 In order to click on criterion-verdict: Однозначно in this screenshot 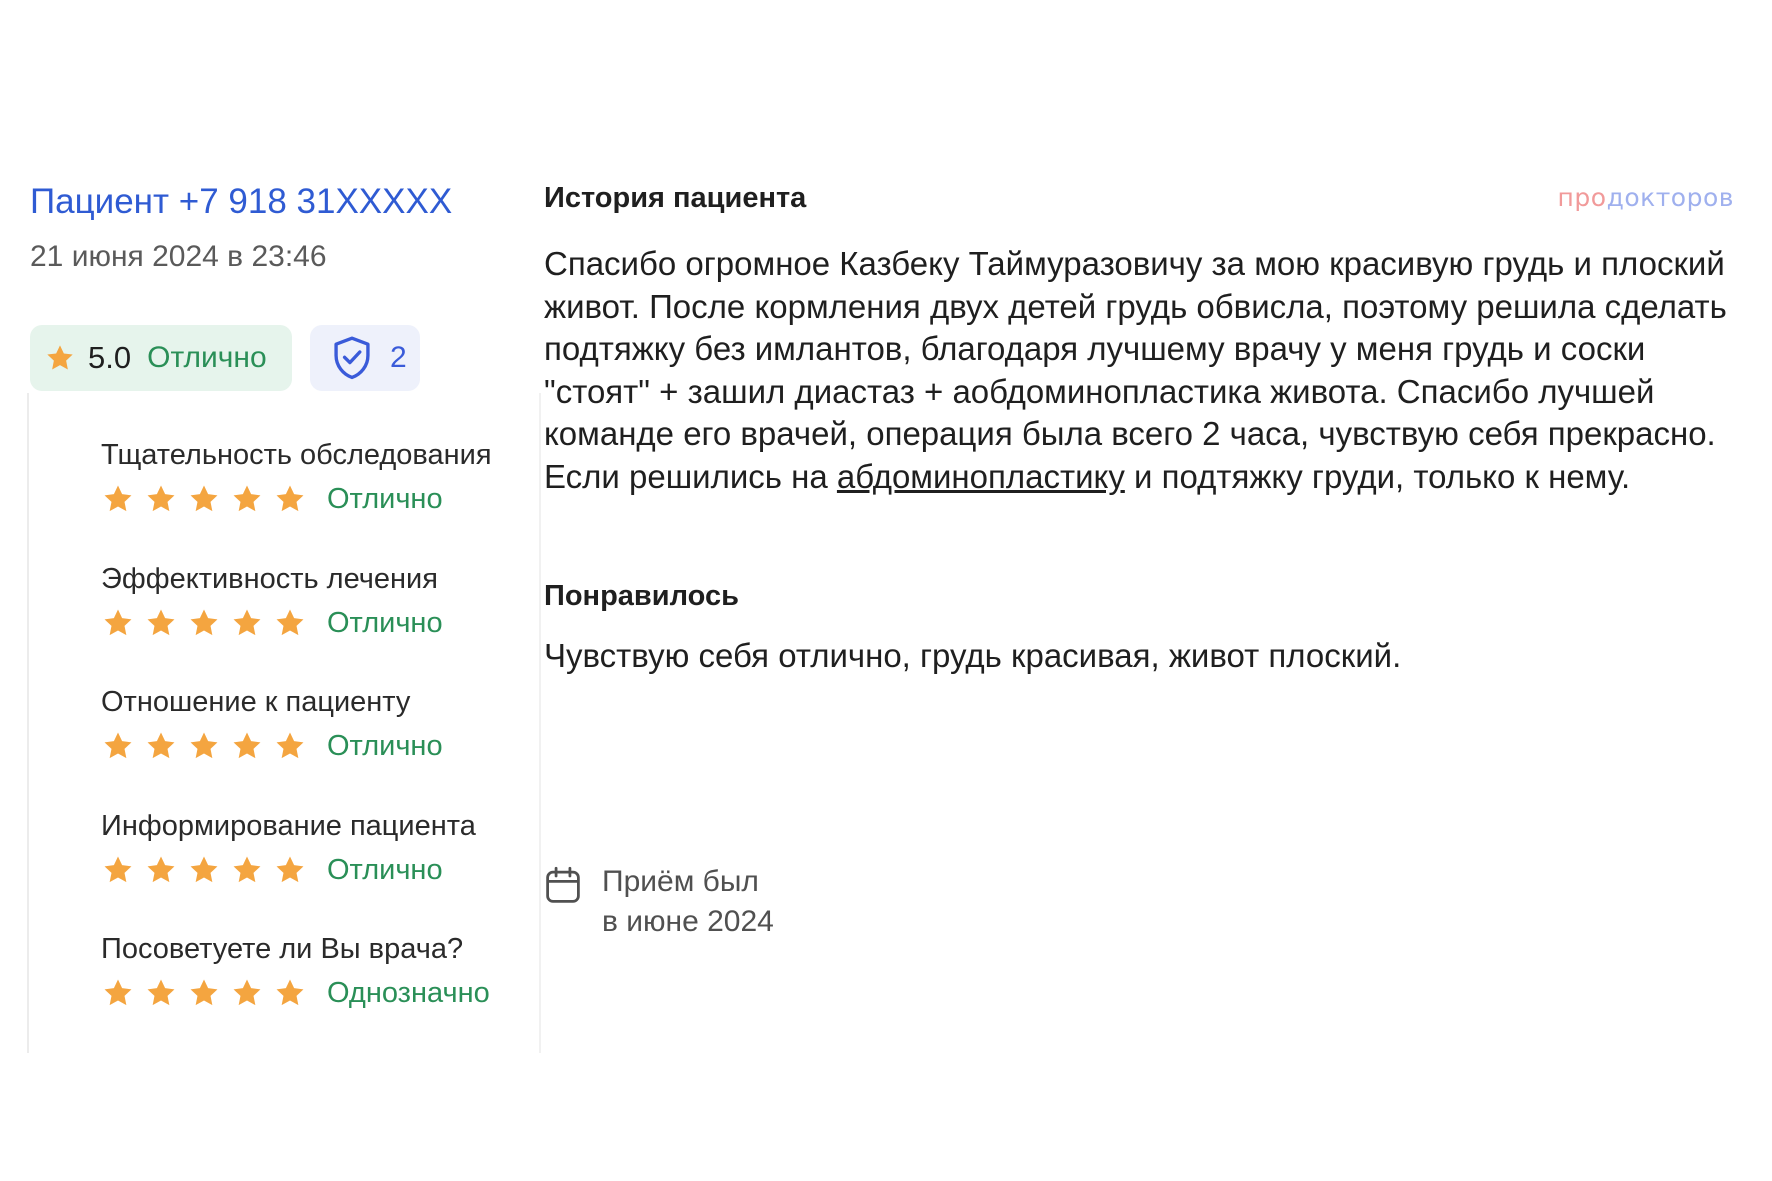, I will do `click(408, 992)`.